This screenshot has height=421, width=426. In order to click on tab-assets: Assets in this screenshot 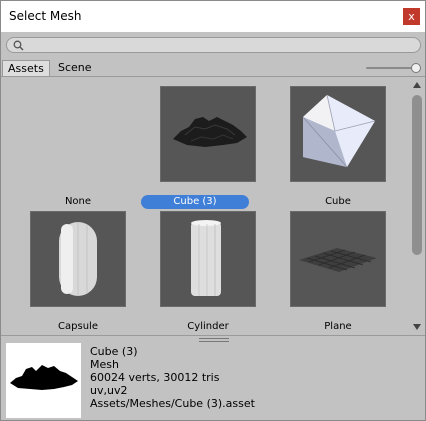, I will do `click(26, 68)`.